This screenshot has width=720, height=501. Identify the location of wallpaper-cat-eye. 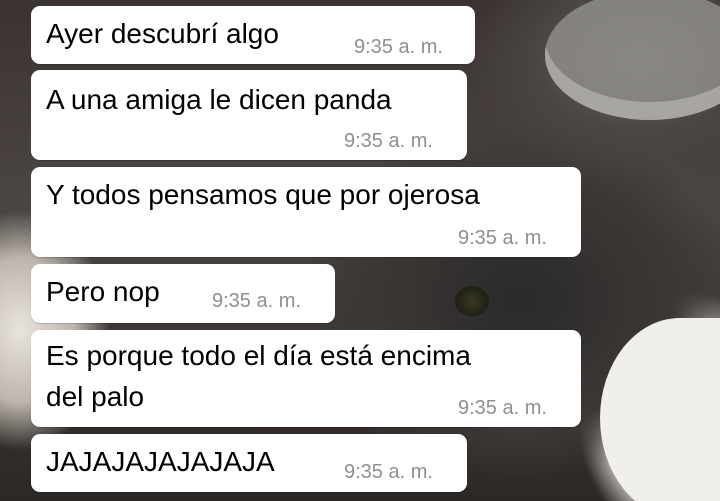
(472, 301).